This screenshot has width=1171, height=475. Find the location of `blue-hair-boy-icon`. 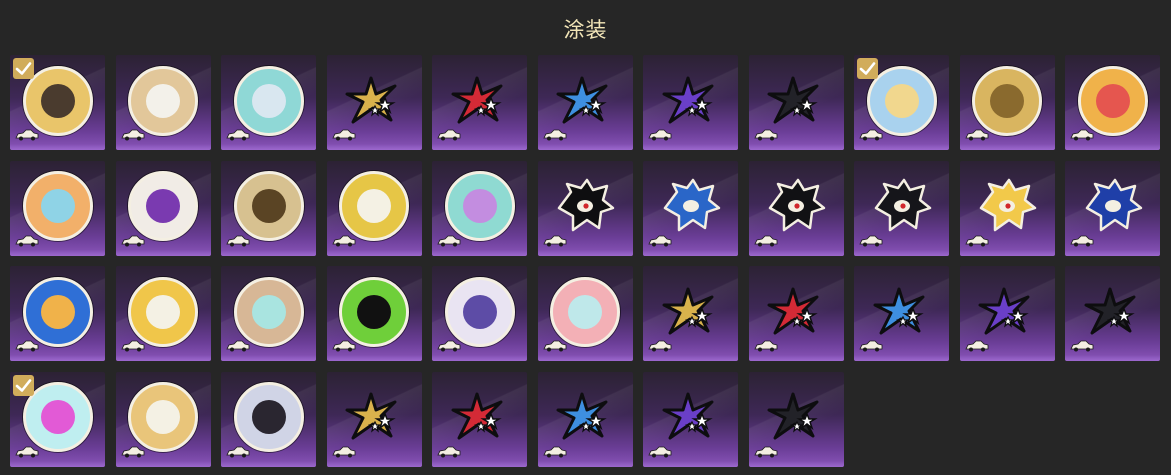

blue-hair-boy-icon is located at coordinates (1113, 206).